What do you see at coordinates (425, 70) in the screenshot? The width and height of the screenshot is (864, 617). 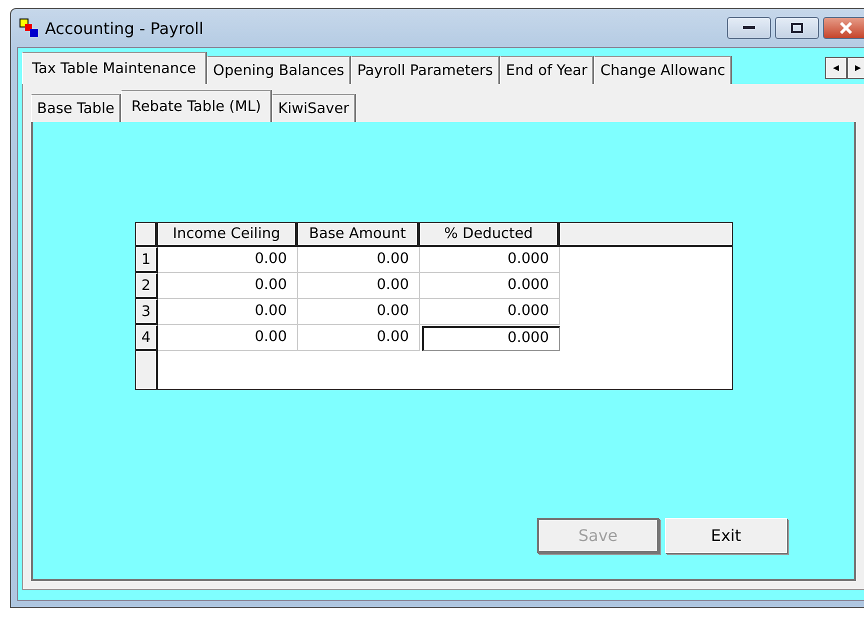 I see `tab: Payroll Parameters` at bounding box center [425, 70].